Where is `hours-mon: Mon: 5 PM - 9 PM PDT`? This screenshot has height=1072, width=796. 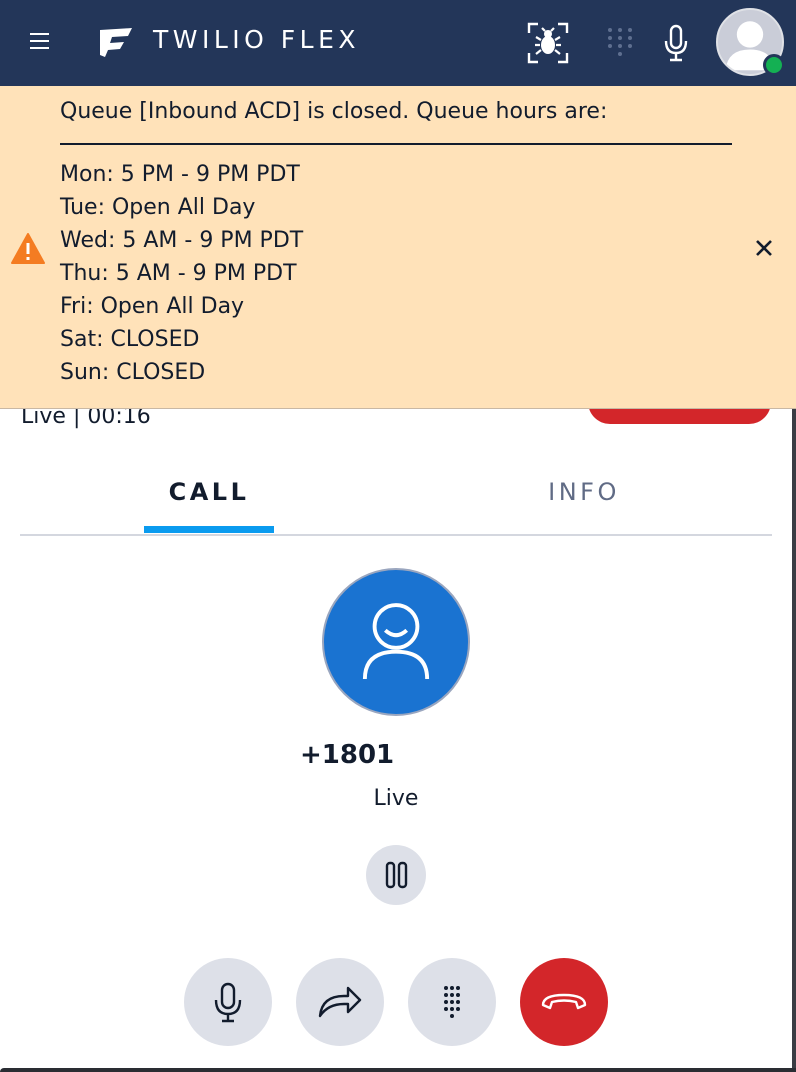
hours-mon: Mon: 5 PM - 9 PM PDT is located at coordinates (180, 174).